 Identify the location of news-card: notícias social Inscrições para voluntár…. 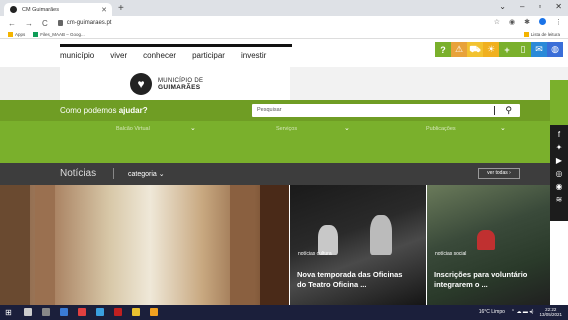
(488, 245).